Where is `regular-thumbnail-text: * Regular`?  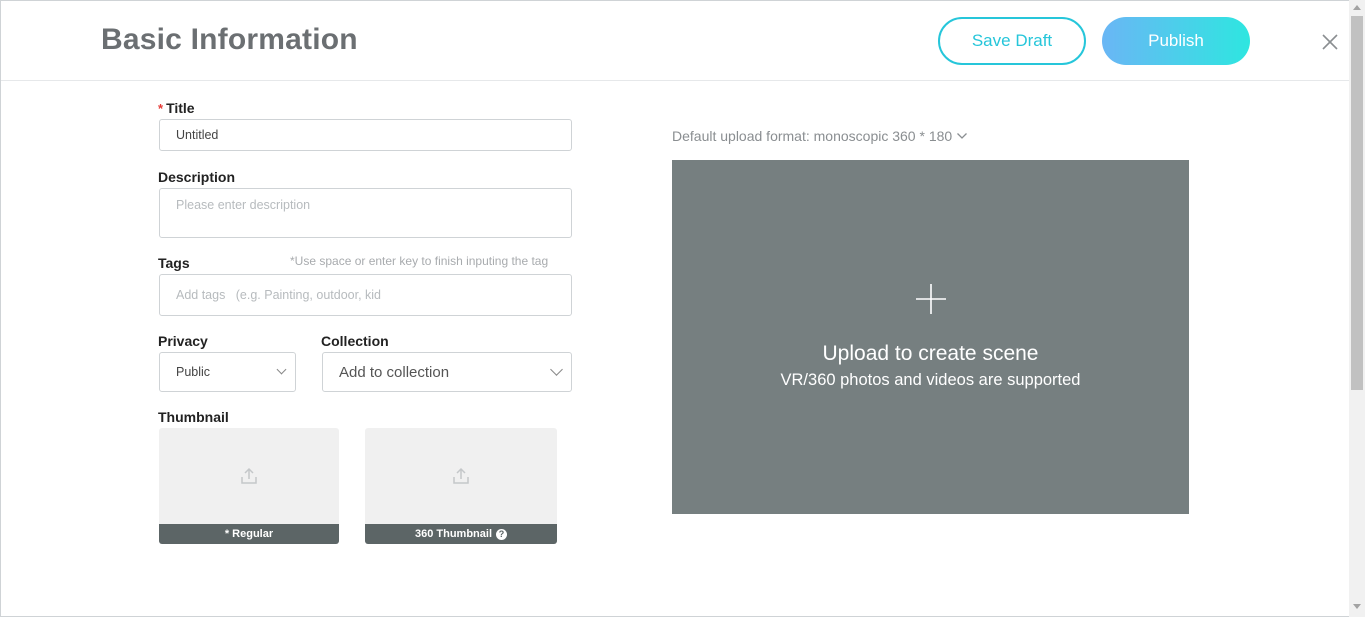
regular-thumbnail-text: * Regular is located at coordinates (249, 534).